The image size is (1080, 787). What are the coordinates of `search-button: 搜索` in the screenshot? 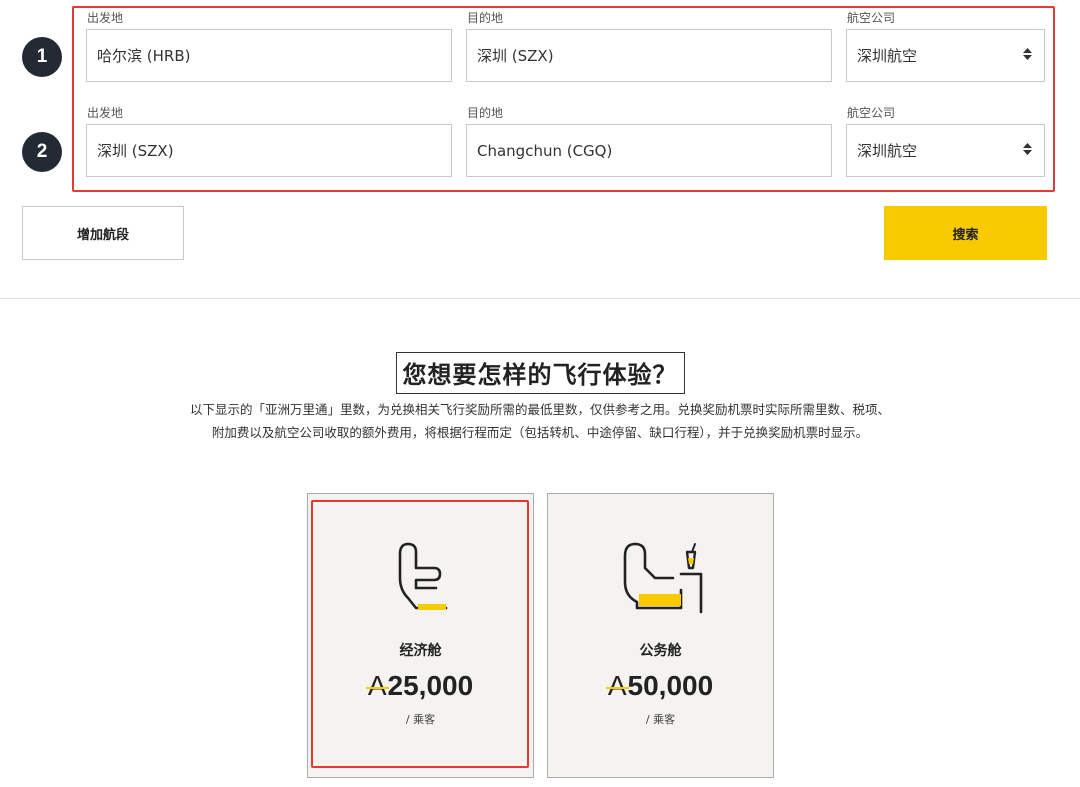 It's located at (965, 233).